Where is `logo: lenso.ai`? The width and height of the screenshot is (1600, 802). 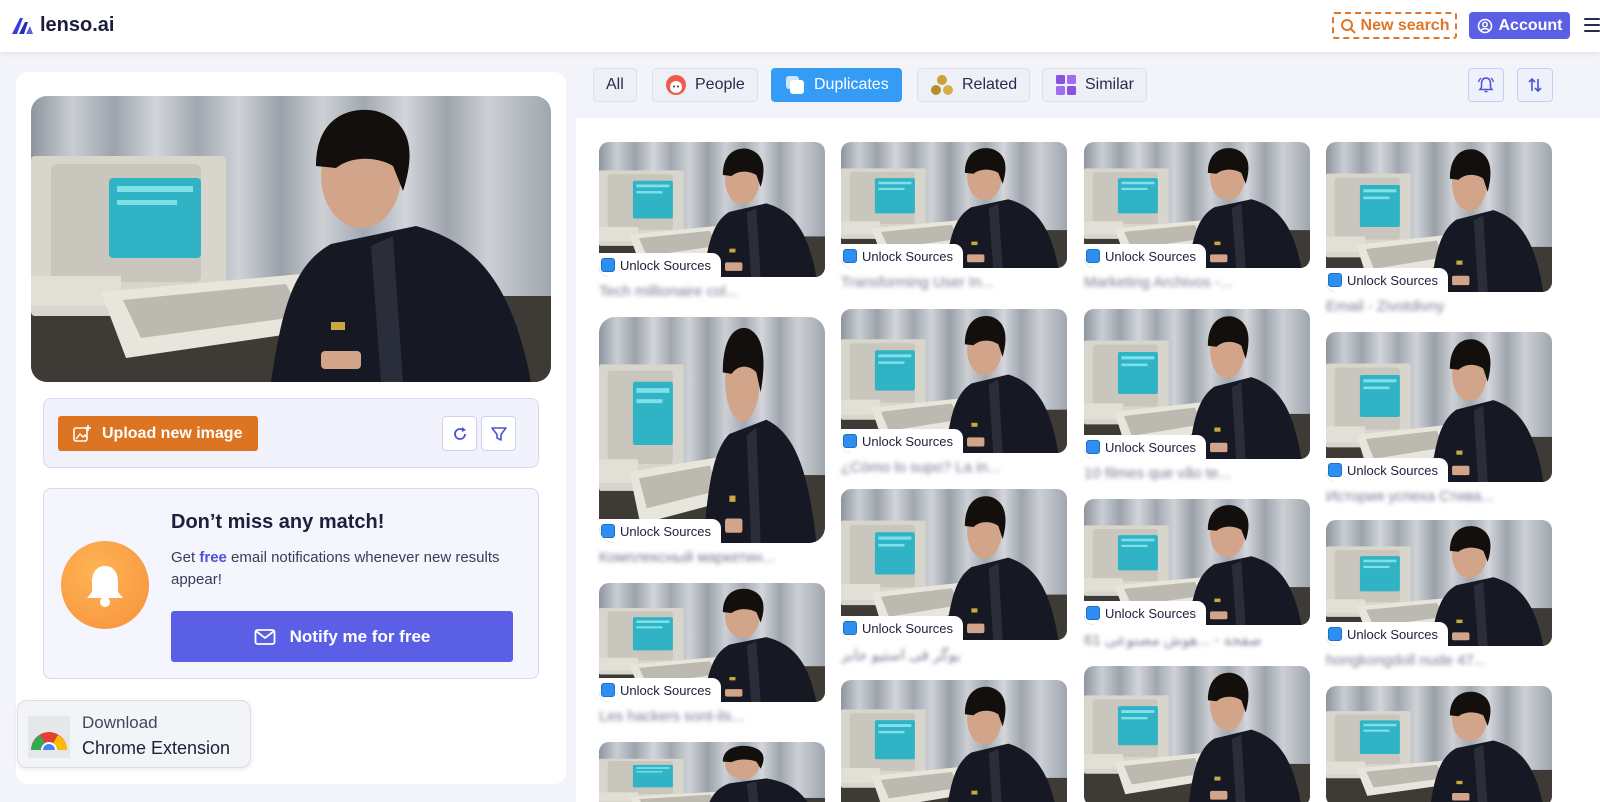 logo: lenso.ai is located at coordinates (63, 25).